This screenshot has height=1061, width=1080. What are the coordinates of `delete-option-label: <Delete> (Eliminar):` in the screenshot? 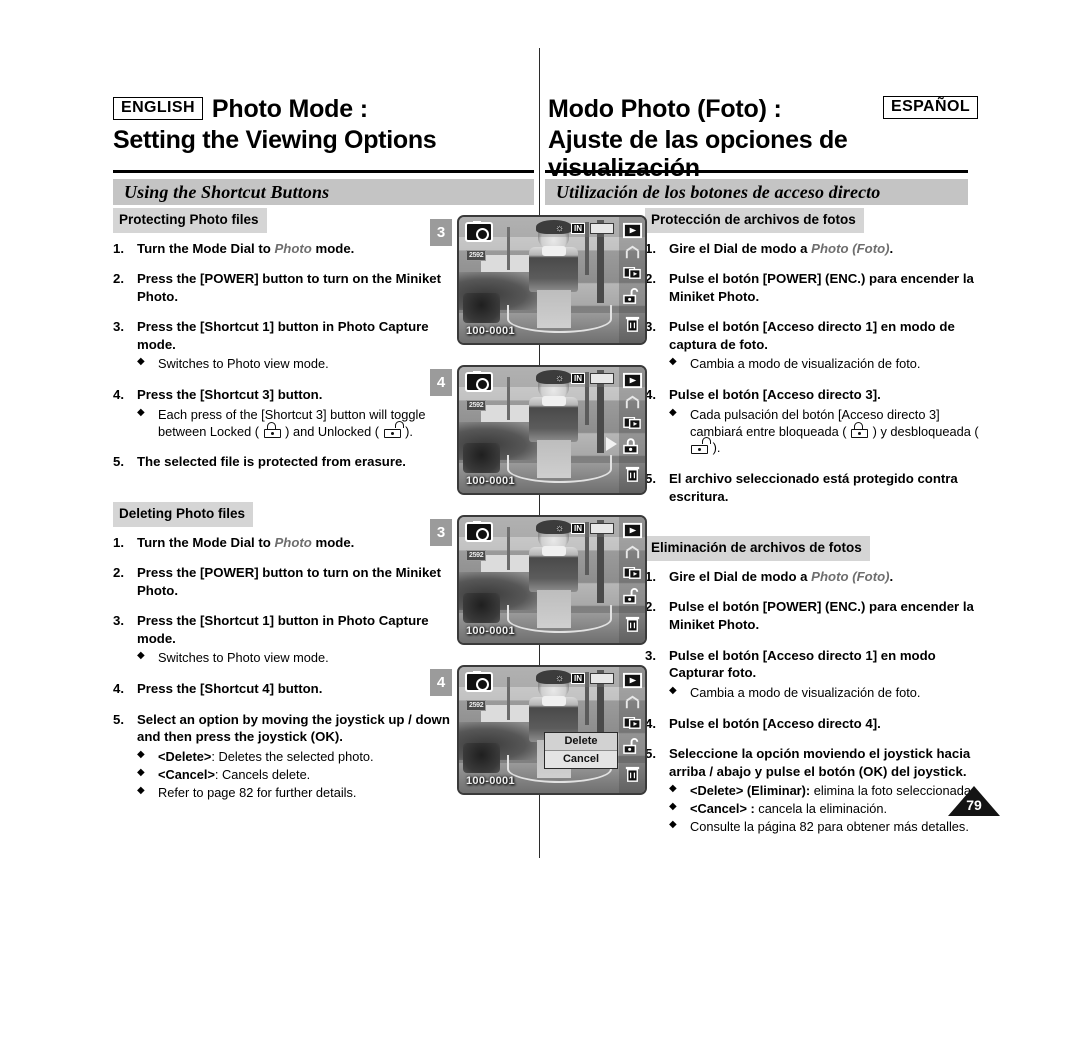 It's located at (750, 791).